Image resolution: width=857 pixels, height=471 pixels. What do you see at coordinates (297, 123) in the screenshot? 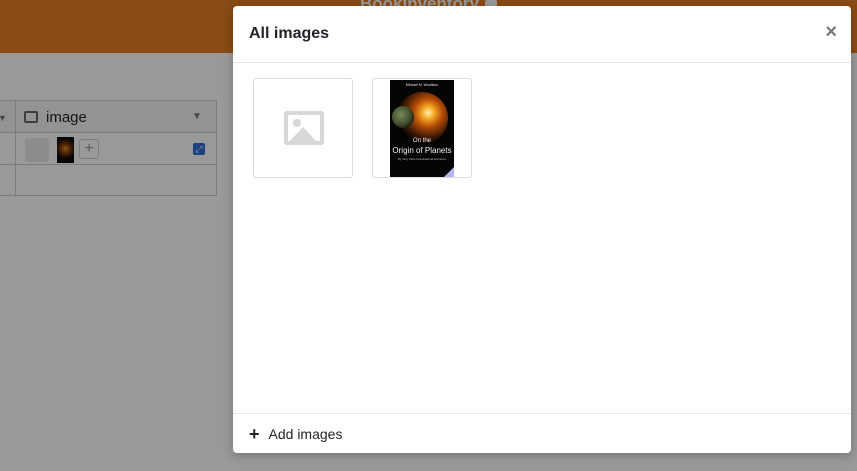
I see `placeholder-sun-shape` at bounding box center [297, 123].